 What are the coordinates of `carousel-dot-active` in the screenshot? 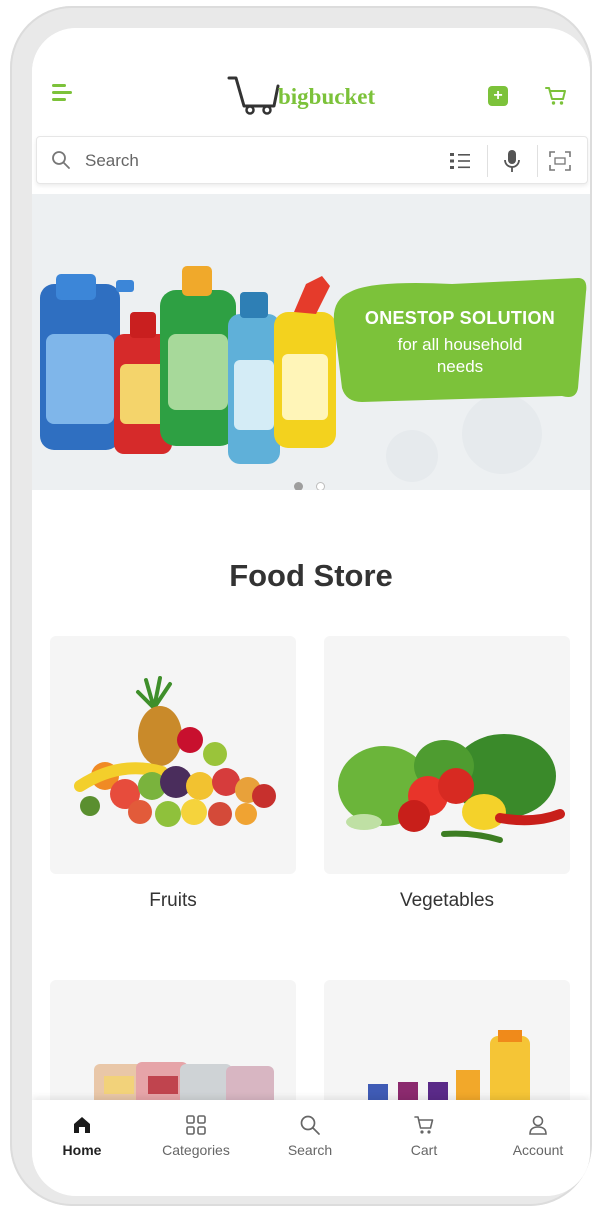 It's located at (298, 486).